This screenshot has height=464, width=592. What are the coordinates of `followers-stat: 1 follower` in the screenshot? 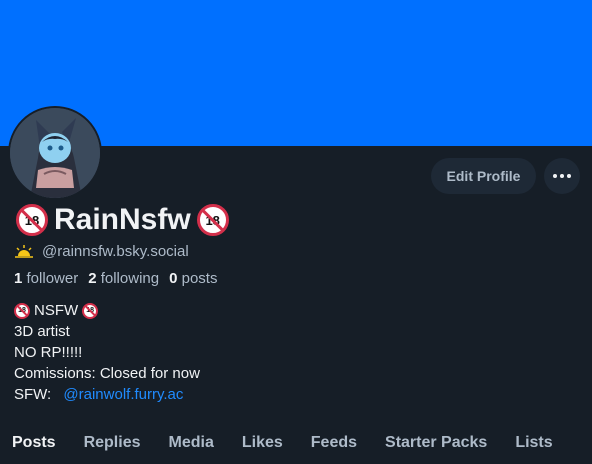 It's located at (46, 278).